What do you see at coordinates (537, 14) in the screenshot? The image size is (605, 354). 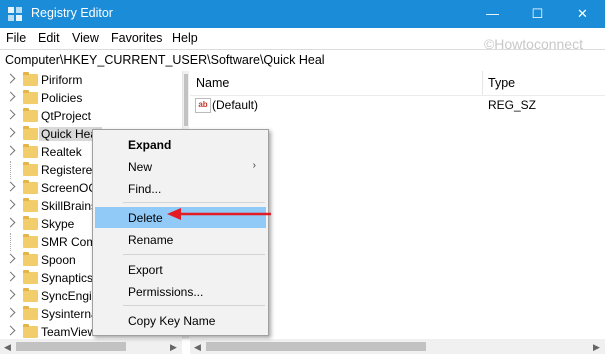 I see `maximize-button: ☐` at bounding box center [537, 14].